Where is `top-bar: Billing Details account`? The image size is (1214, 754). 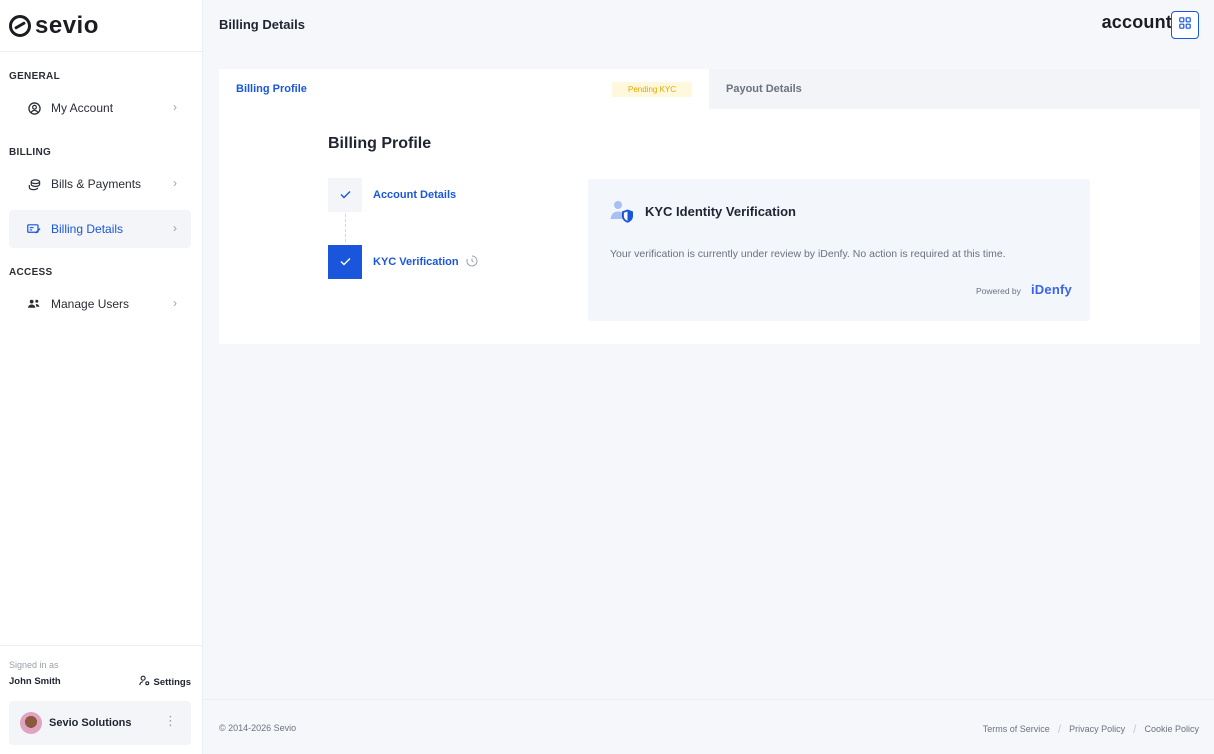 top-bar: Billing Details account is located at coordinates (708, 26).